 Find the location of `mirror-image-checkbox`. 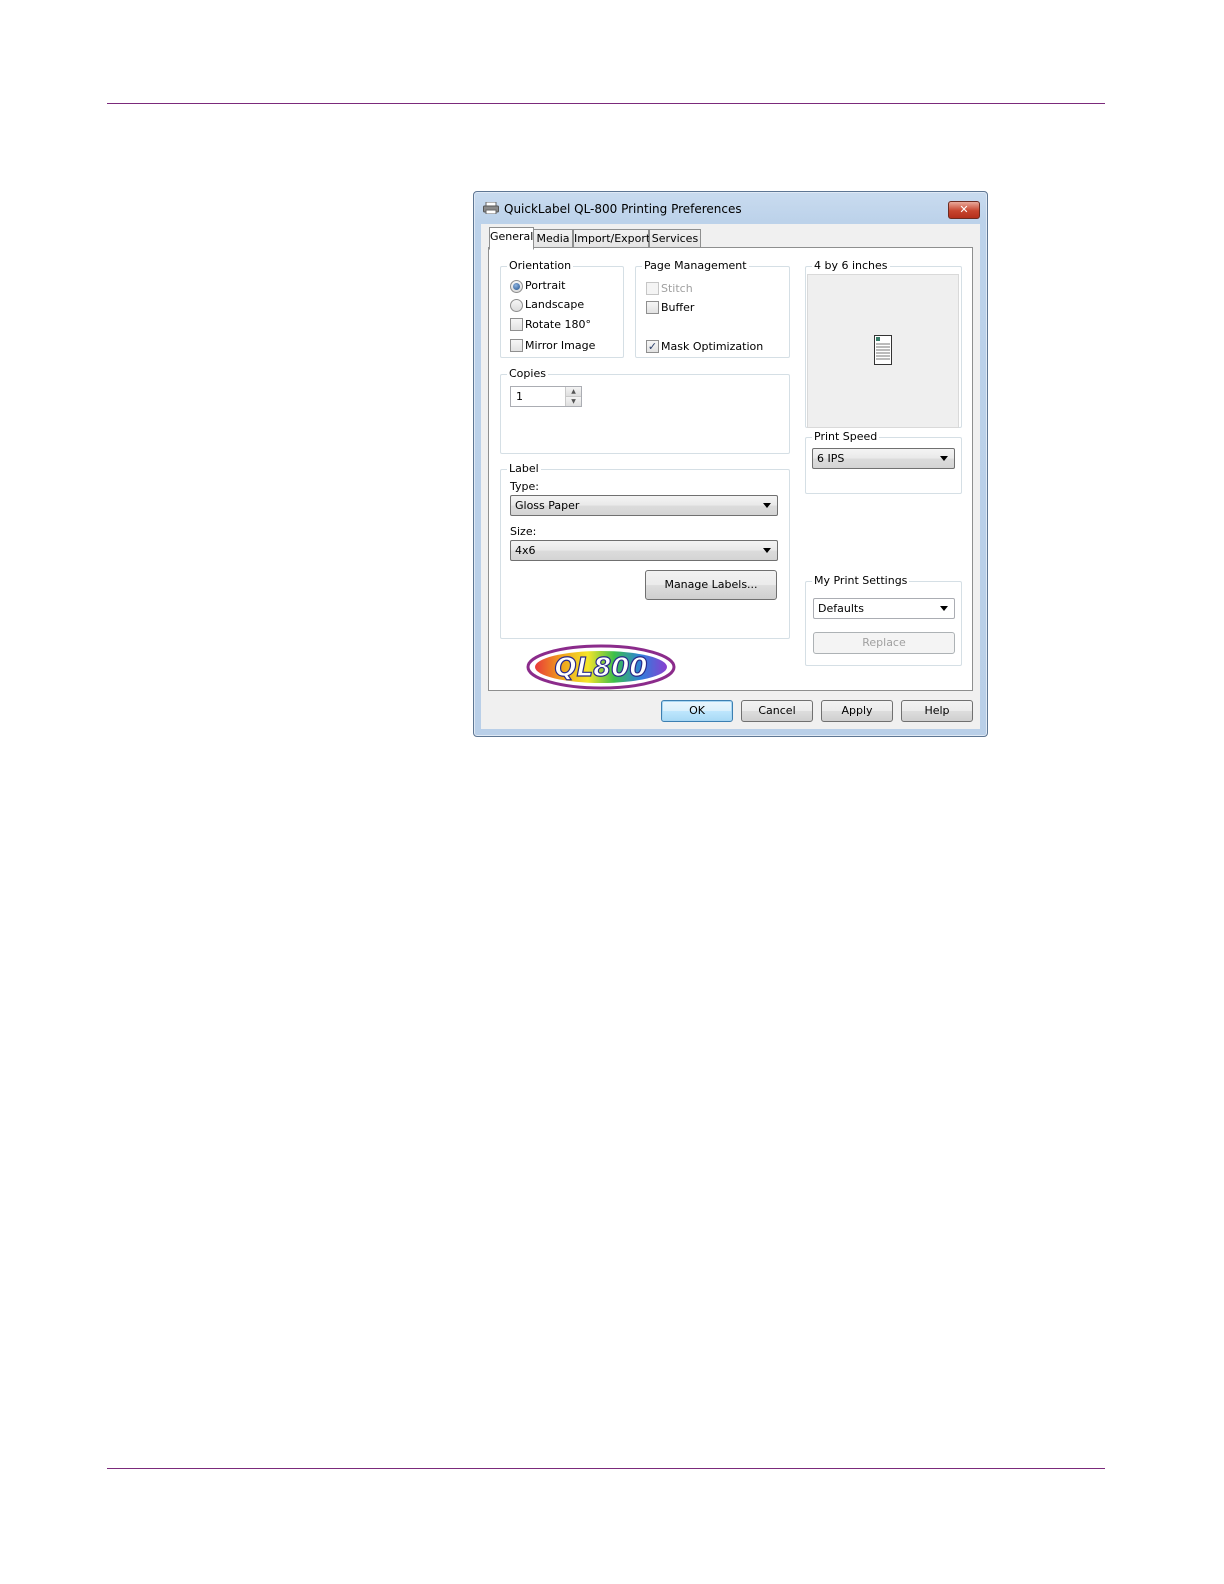

mirror-image-checkbox is located at coordinates (516, 345).